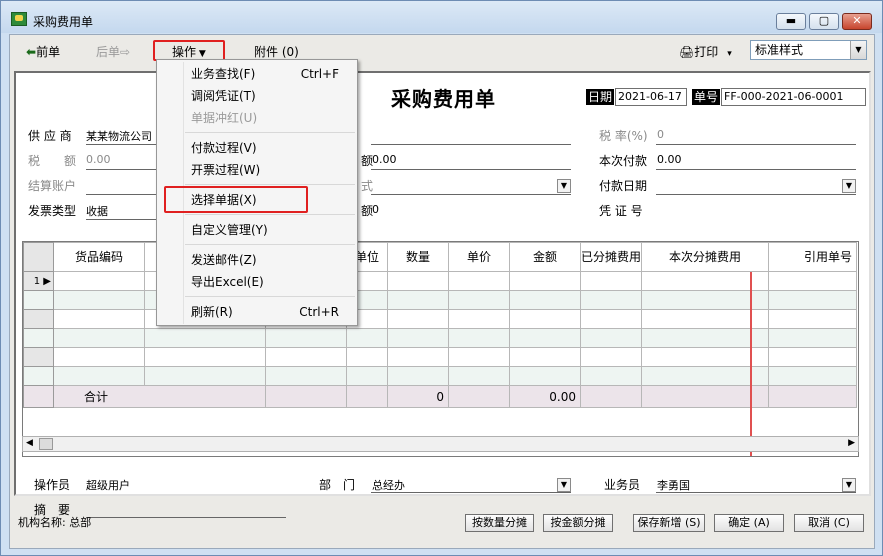 The width and height of the screenshot is (883, 556). I want to click on menu-item-invoice-process: 开票过程(W), so click(271, 170).